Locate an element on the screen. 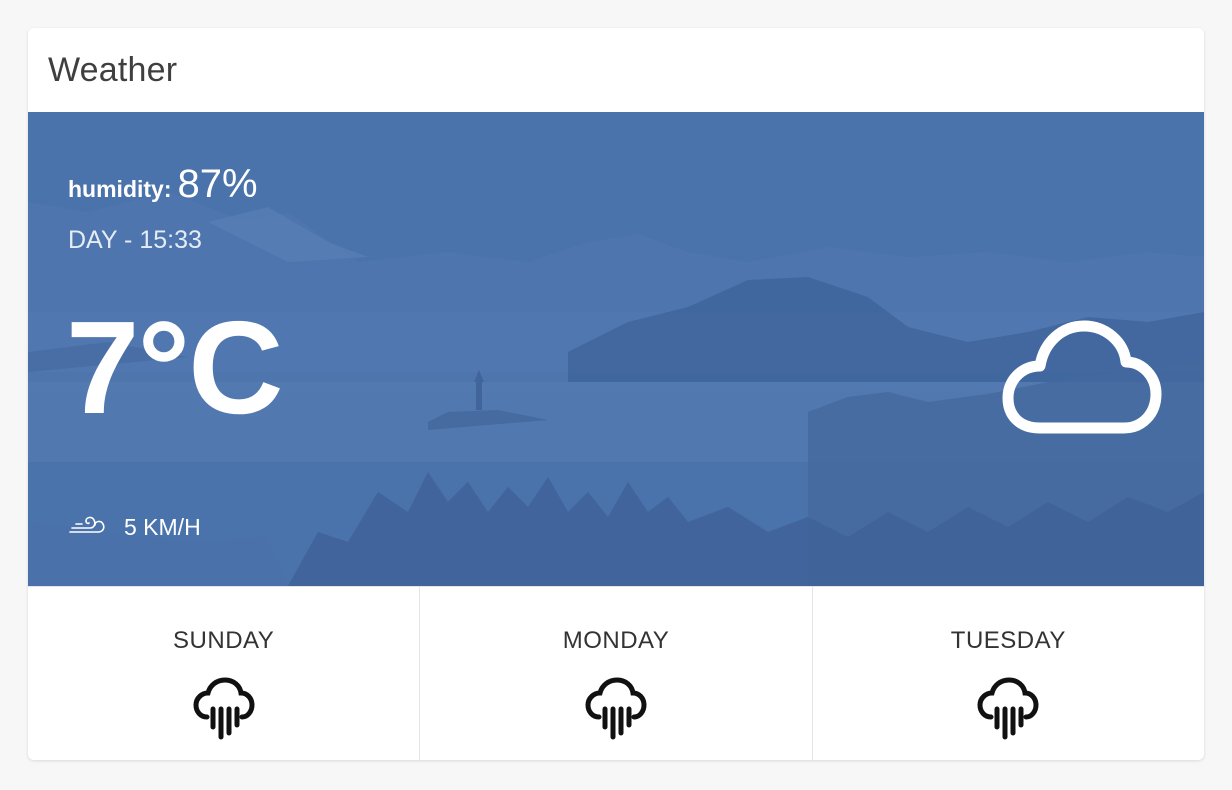  forecast-day-monday: MONDAY is located at coordinates (616, 673).